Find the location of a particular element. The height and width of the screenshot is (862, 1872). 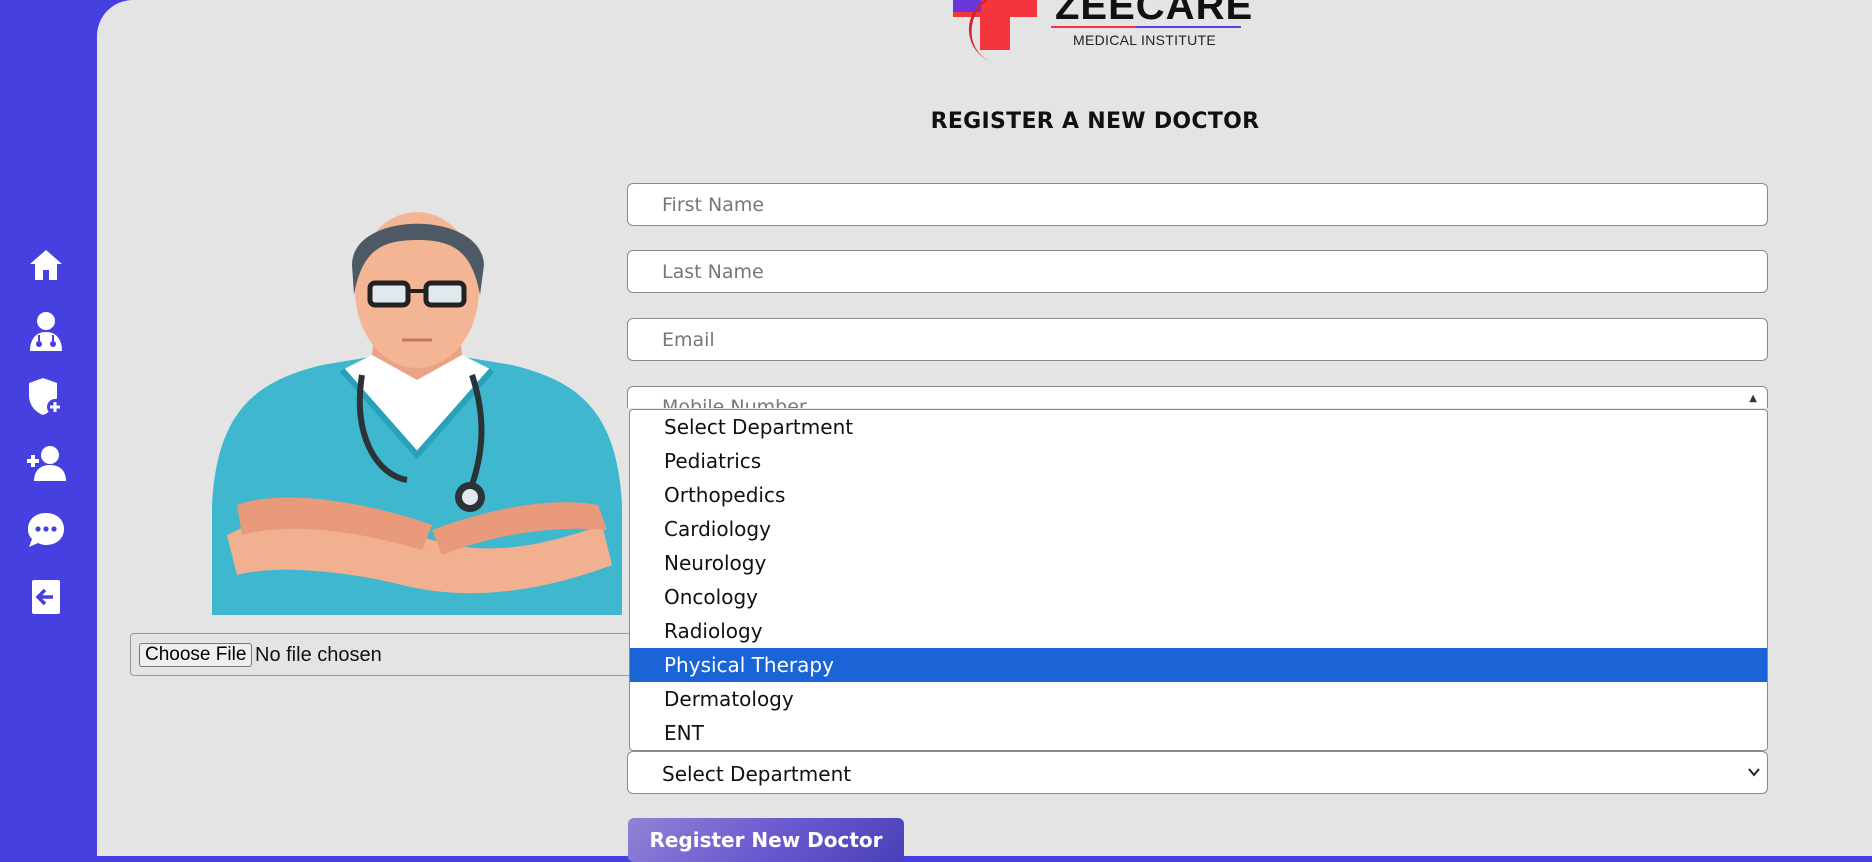

department-option: Oncology is located at coordinates (1198, 597).